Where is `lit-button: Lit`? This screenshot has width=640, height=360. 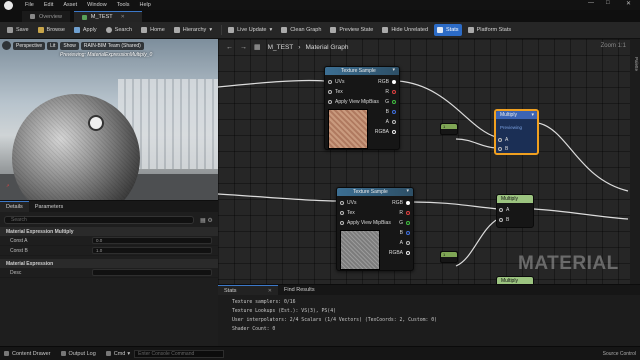
lit-button: Lit is located at coordinates (53, 45).